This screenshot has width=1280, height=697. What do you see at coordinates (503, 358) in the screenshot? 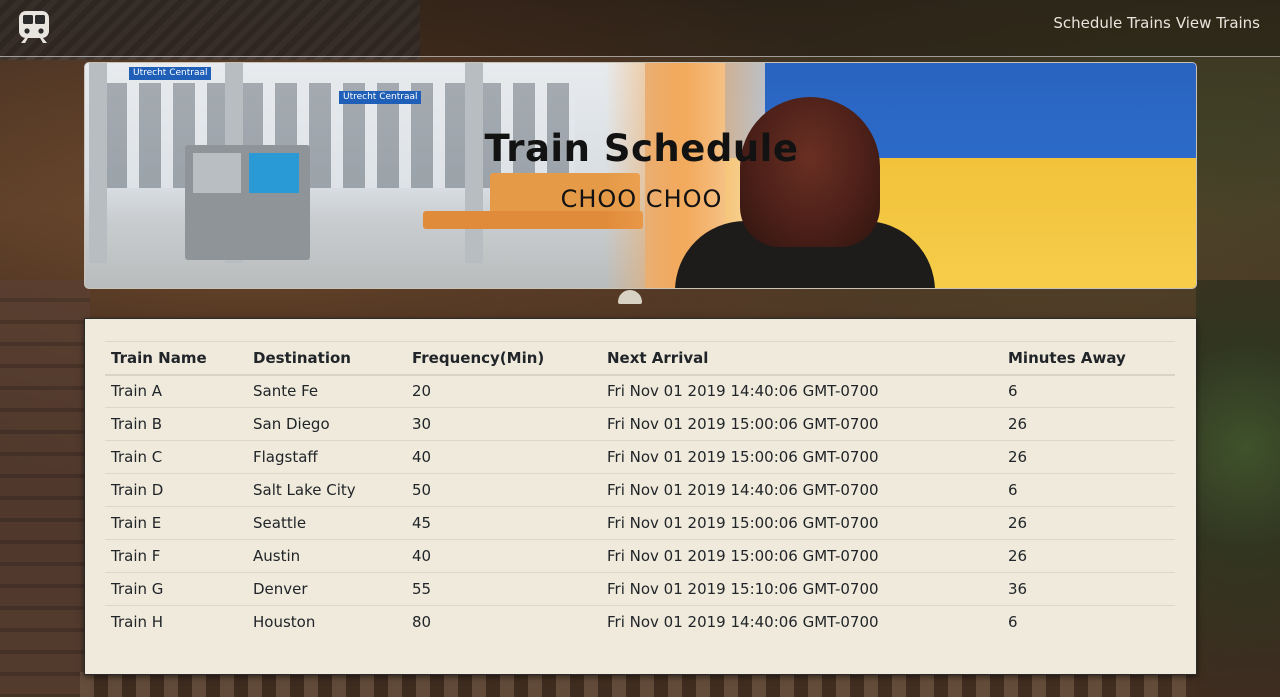
I see `column-header-frequency: Frequency(Min)` at bounding box center [503, 358].